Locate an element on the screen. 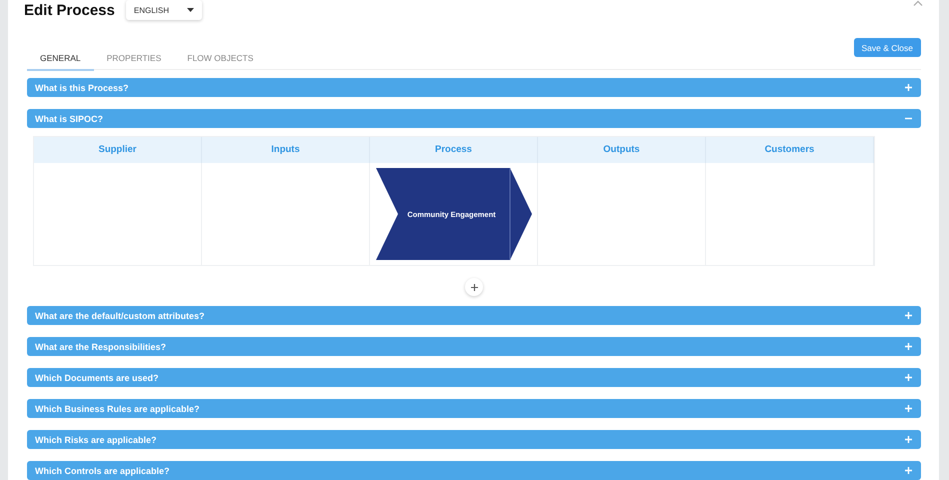 The width and height of the screenshot is (949, 480). add-button is located at coordinates (474, 287).